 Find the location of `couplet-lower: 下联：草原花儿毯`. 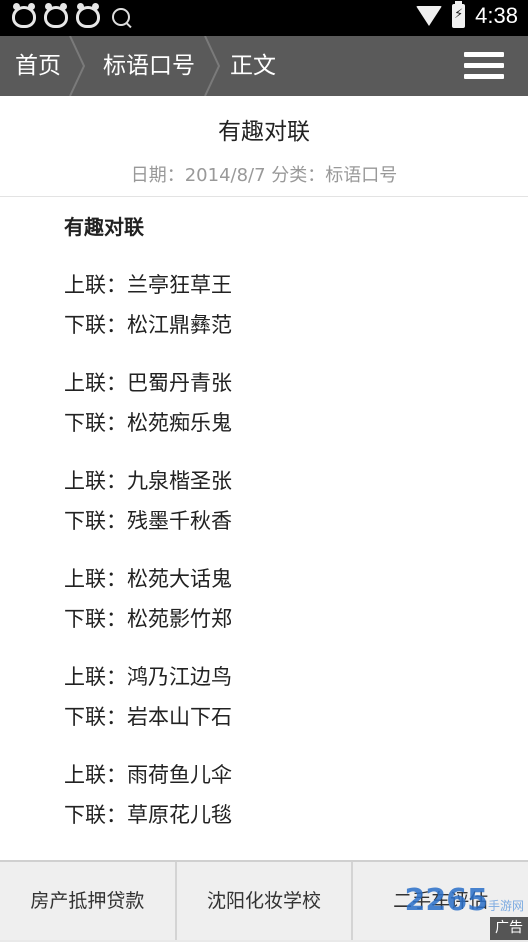

couplet-lower: 下联：草原花儿毯 is located at coordinates (148, 815).